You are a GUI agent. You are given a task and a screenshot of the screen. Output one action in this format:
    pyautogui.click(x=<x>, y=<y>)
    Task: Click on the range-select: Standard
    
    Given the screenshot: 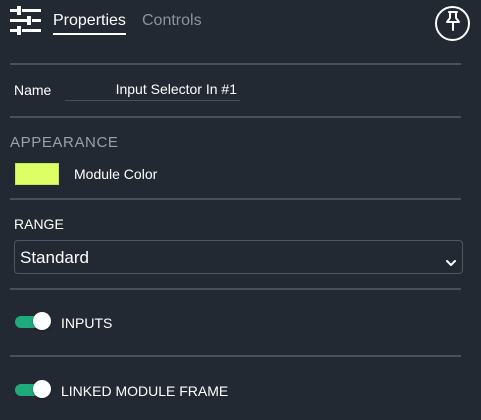 What is the action you would take?
    pyautogui.click(x=238, y=257)
    